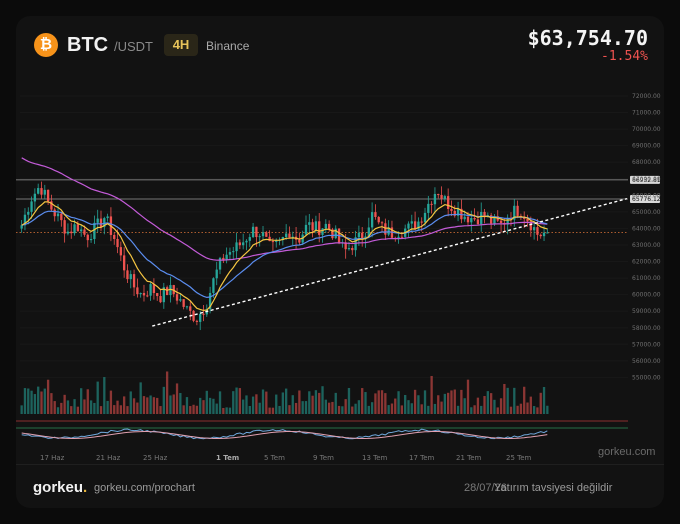  Describe the element at coordinates (108, 458) in the screenshot. I see `x-tick-label: 21 Haz` at that location.